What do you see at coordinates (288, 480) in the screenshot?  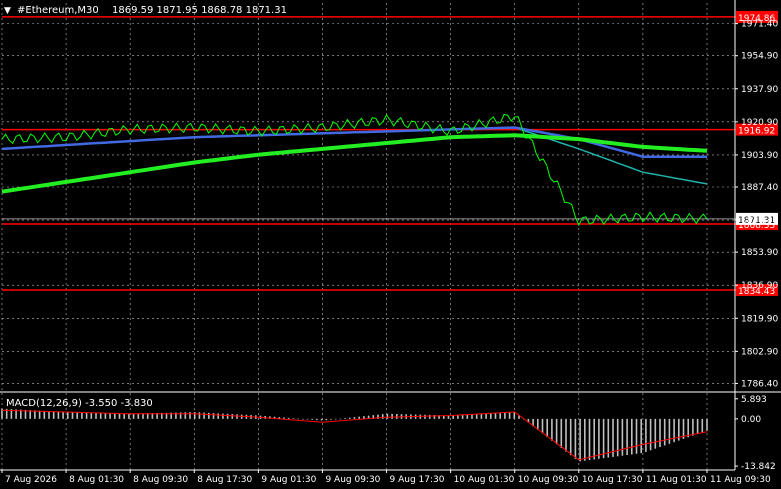 I see `time-tick-label: 9 Aug 01:30` at bounding box center [288, 480].